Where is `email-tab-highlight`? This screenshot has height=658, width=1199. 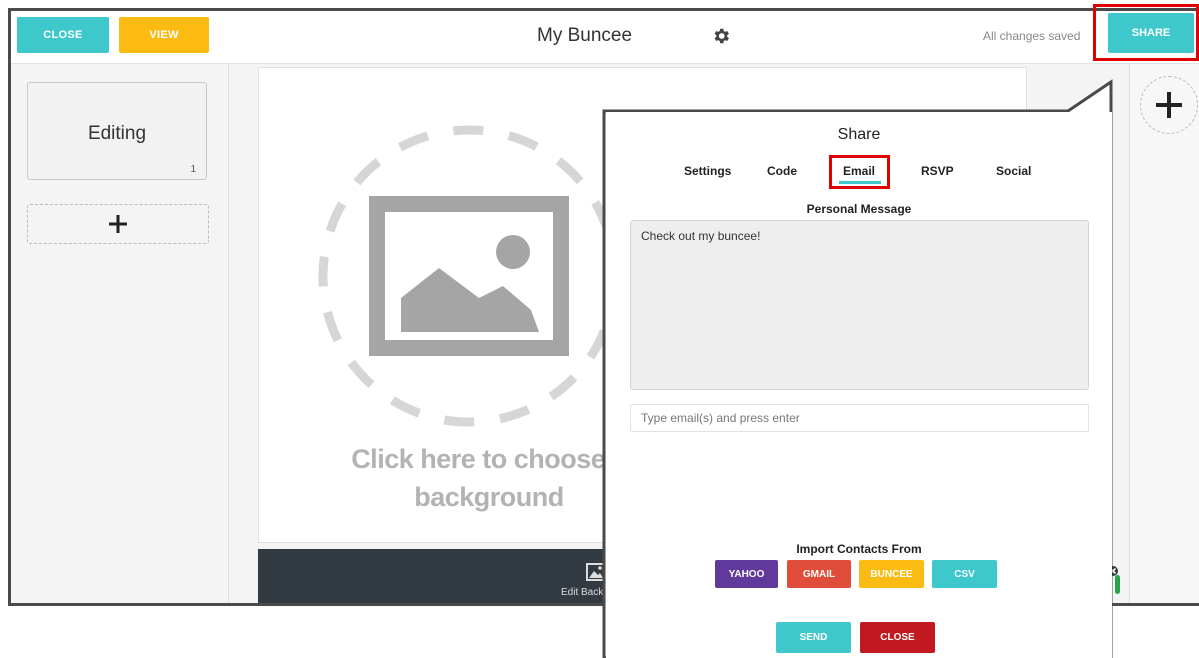 email-tab-highlight is located at coordinates (859, 172).